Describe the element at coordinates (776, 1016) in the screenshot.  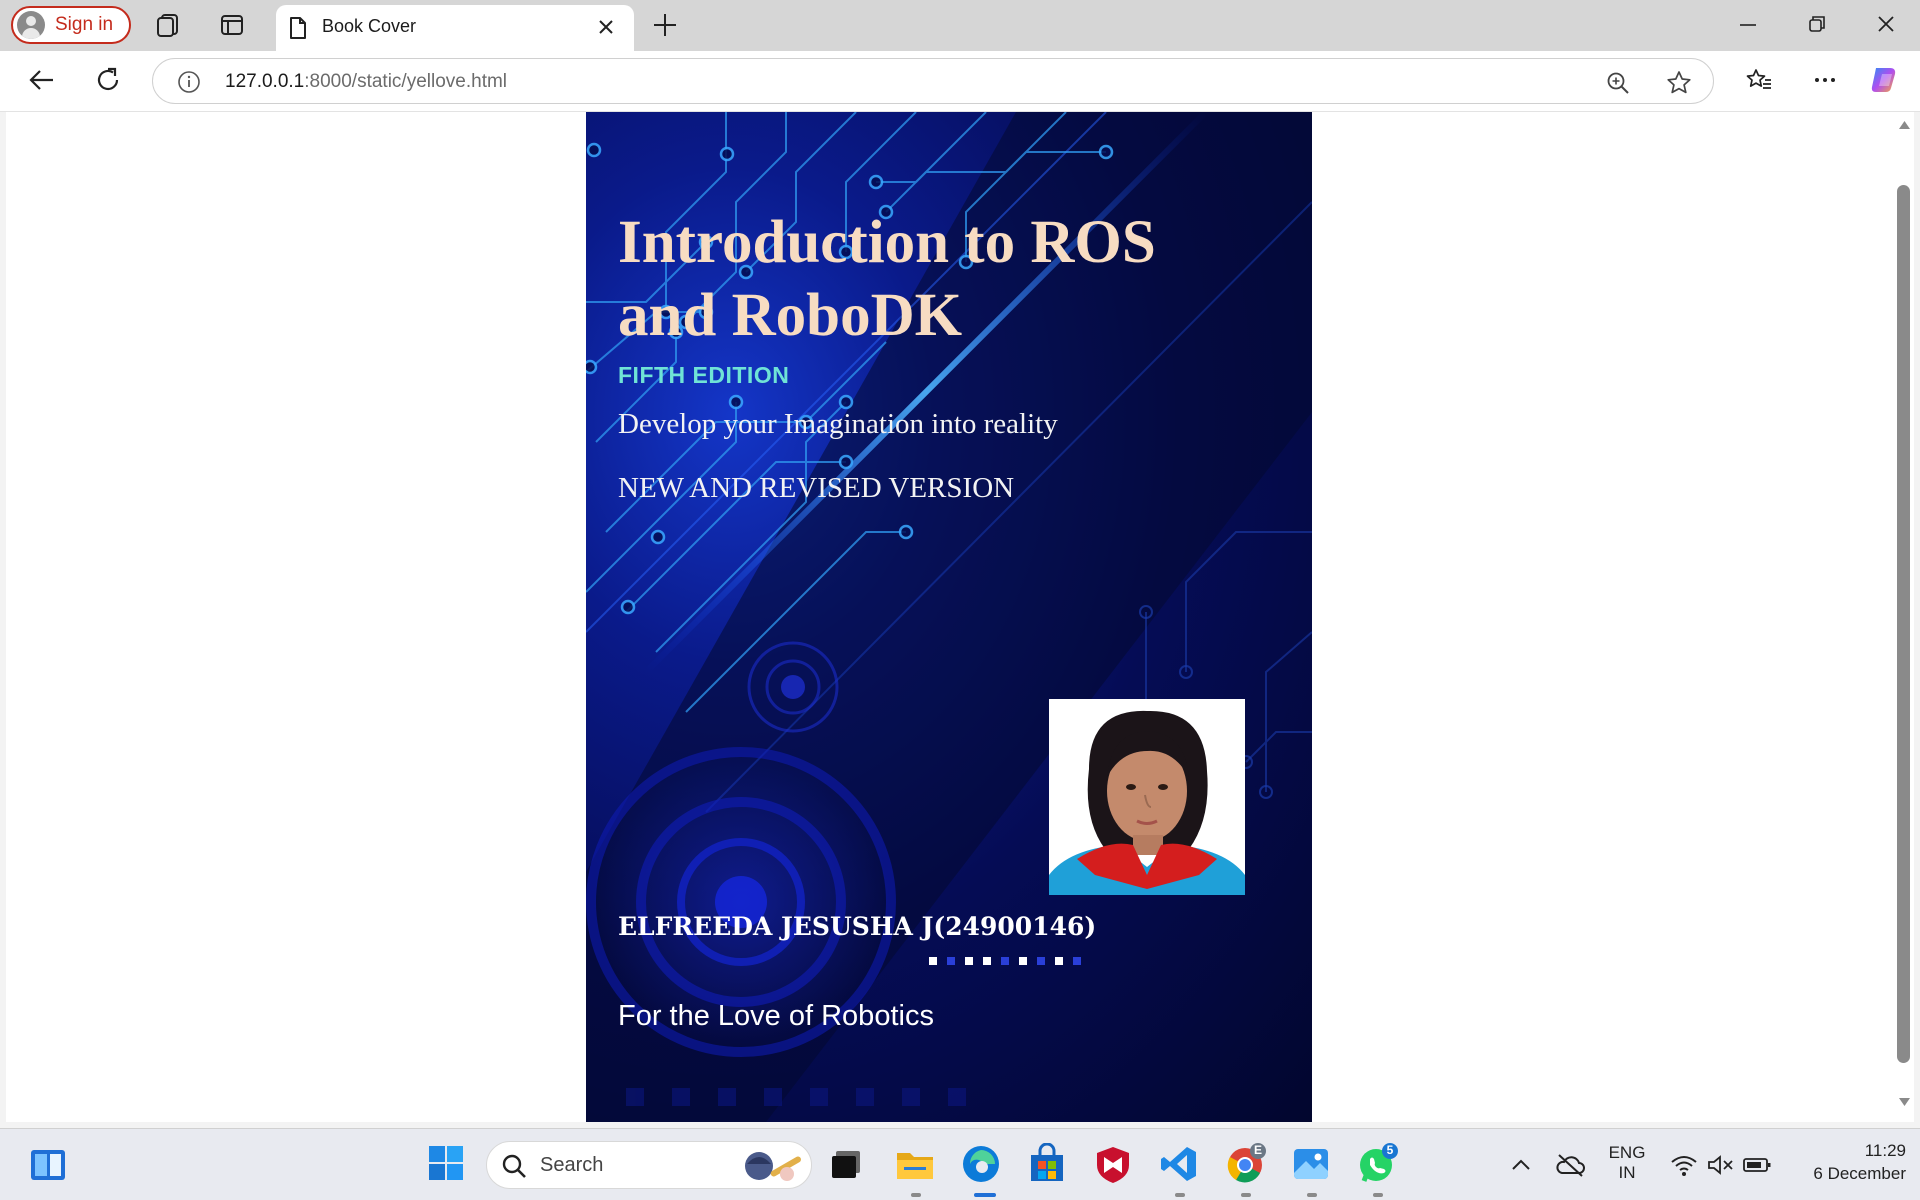
I see `cover-footer: For the Love of Robotics` at that location.